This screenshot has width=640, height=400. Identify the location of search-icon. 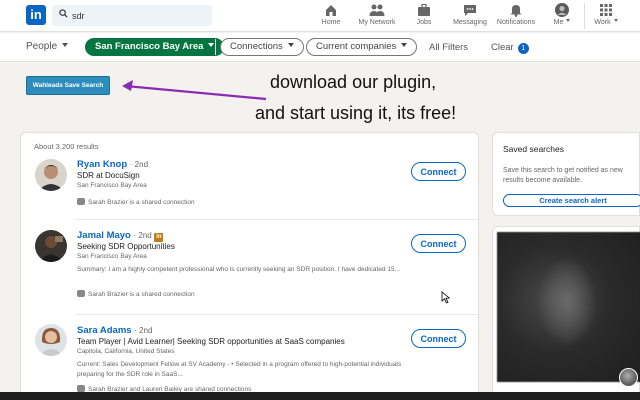
(63, 13).